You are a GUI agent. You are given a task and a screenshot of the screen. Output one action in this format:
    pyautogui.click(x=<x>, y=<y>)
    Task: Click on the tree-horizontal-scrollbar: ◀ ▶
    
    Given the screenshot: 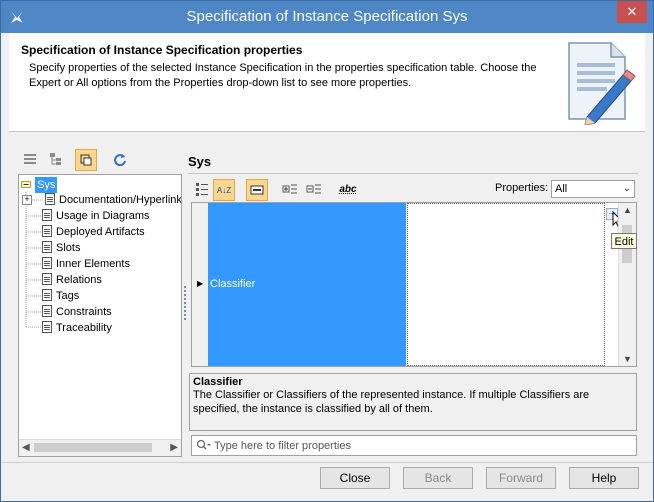 What is the action you would take?
    pyautogui.click(x=100, y=447)
    